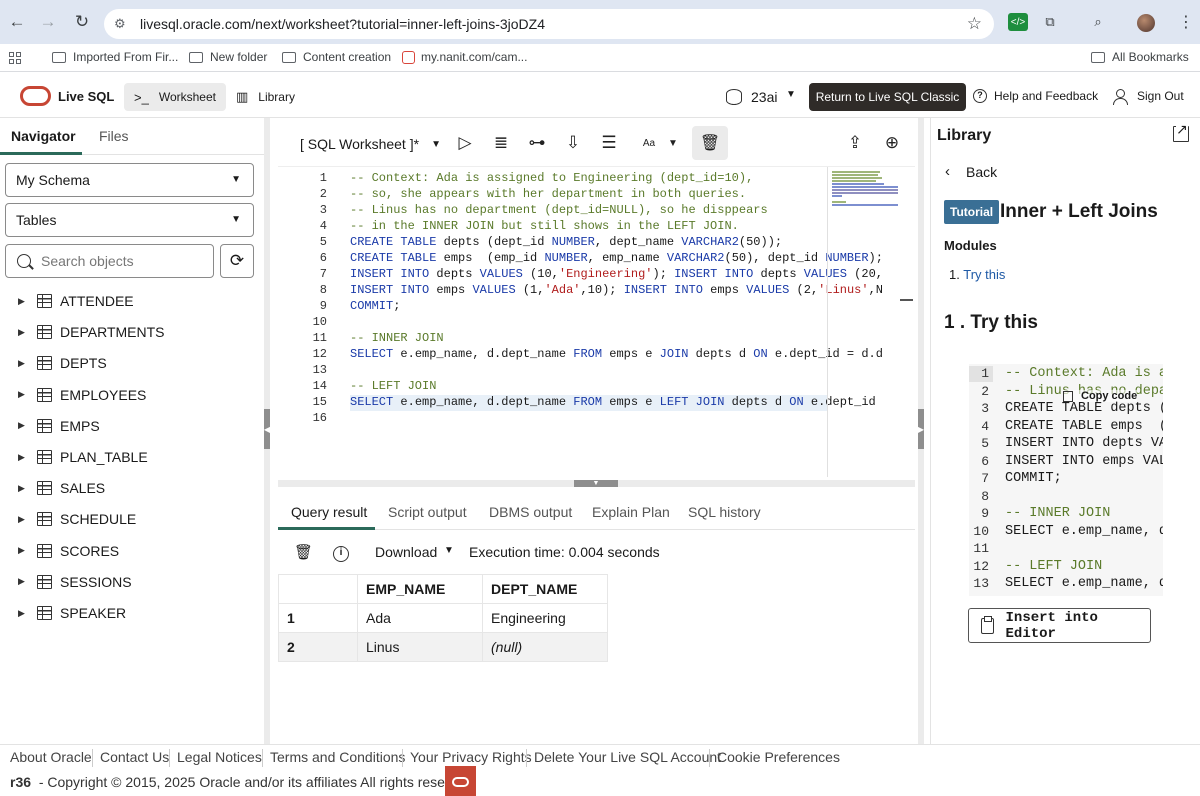  I want to click on tab-explain-plan: Explain Plan, so click(631, 512).